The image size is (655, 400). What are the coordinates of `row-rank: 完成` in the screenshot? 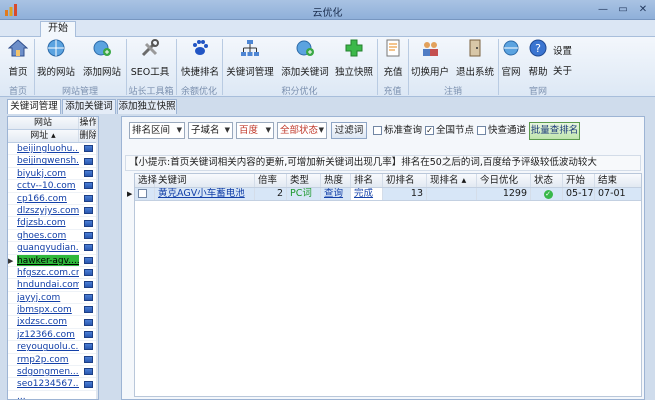 It's located at (367, 194).